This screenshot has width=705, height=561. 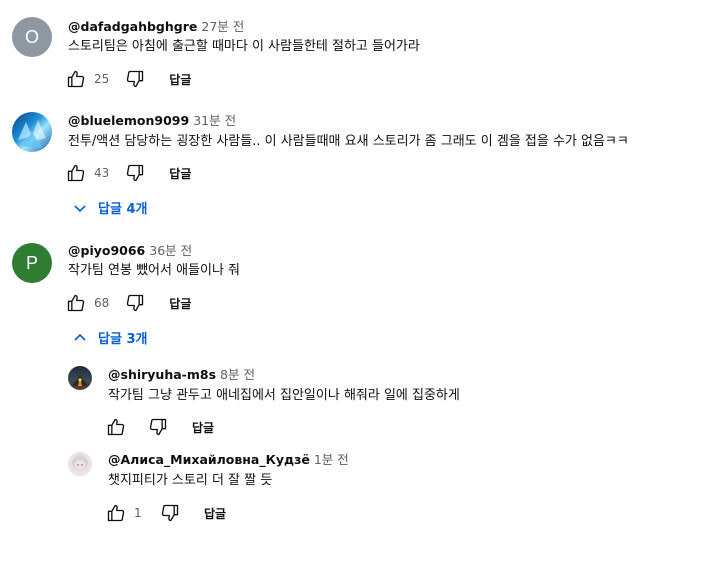 I want to click on comment-author: @shiryuha-m8s, so click(x=162, y=374).